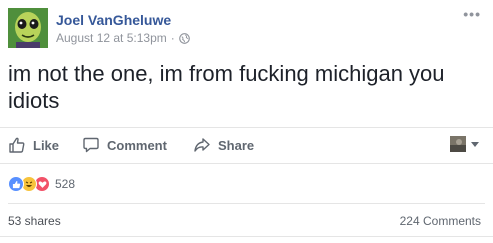 This screenshot has height=243, width=493. I want to click on thumbs-up-icon, so click(17, 145).